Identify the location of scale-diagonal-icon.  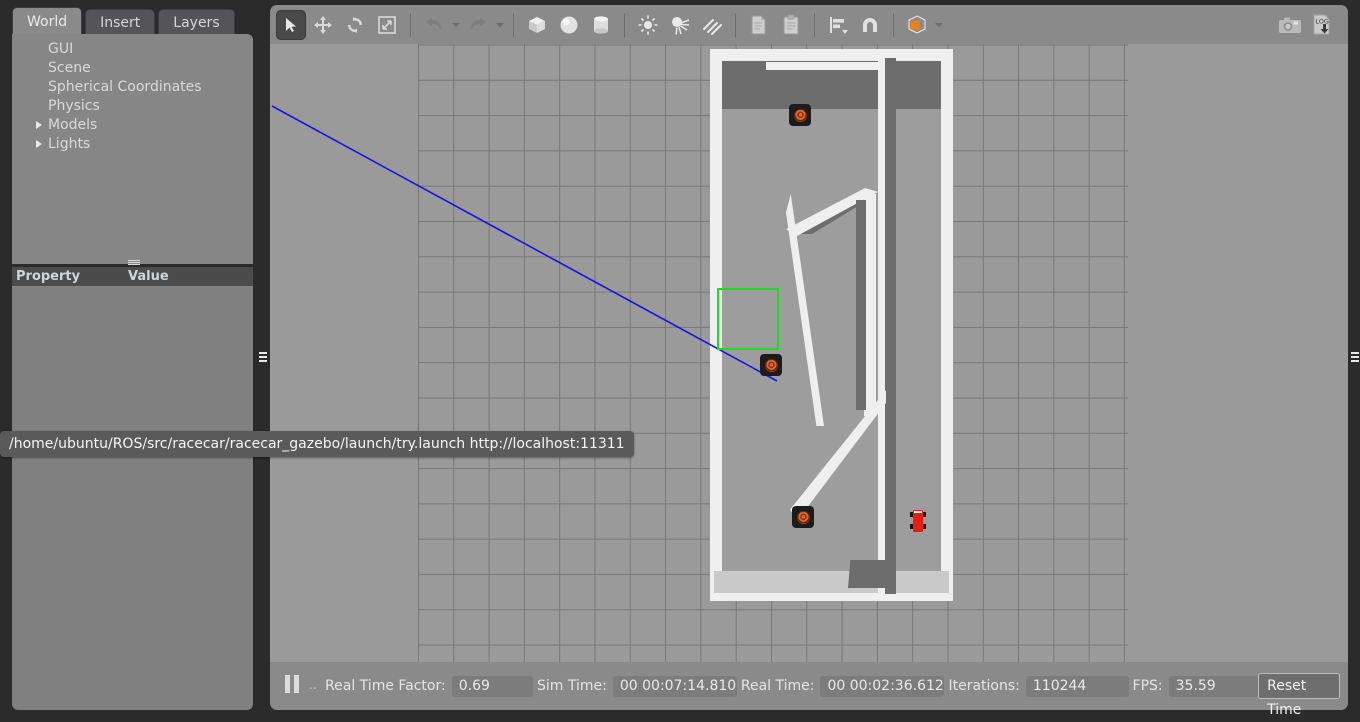
(387, 25).